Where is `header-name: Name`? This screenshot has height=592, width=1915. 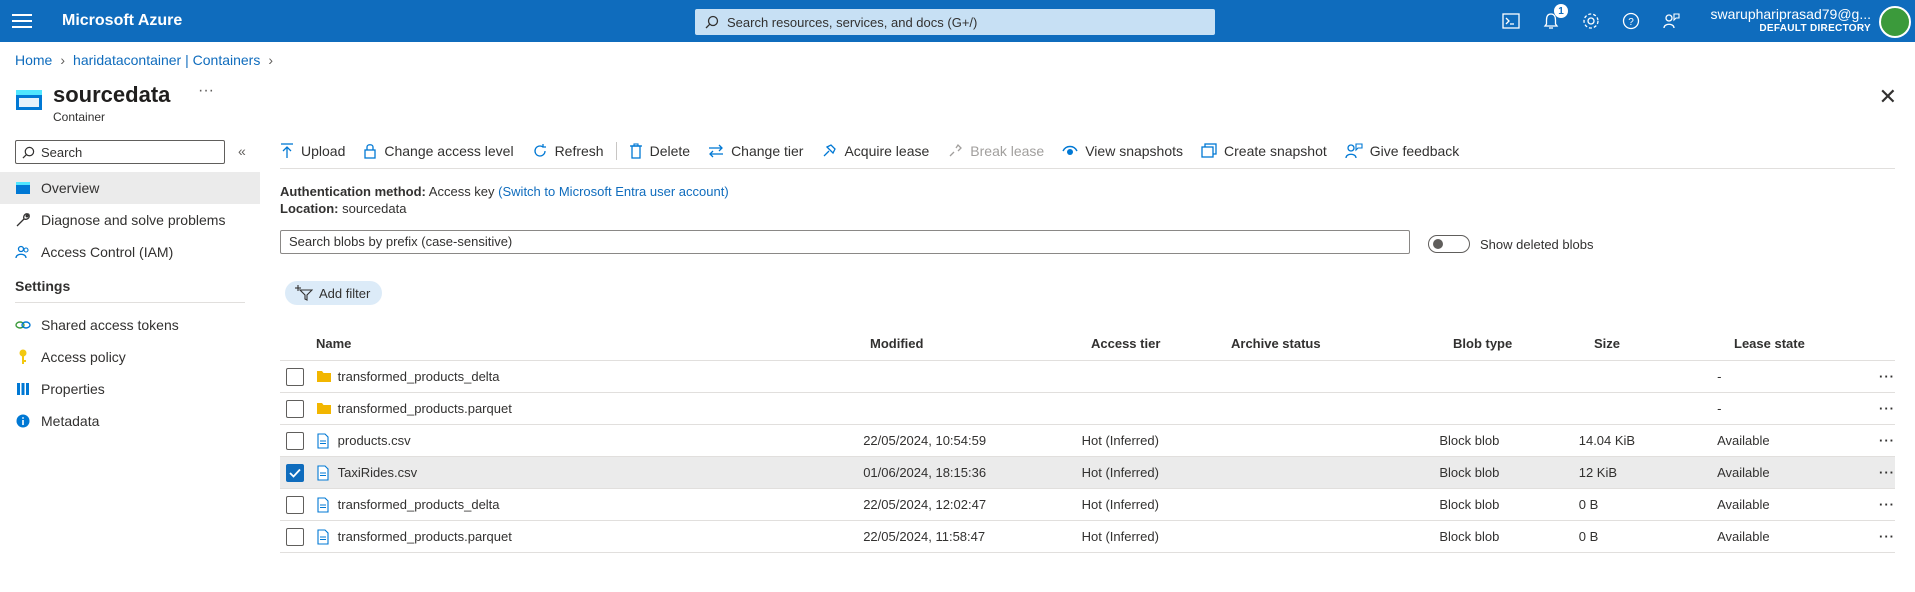
header-name: Name is located at coordinates (593, 343).